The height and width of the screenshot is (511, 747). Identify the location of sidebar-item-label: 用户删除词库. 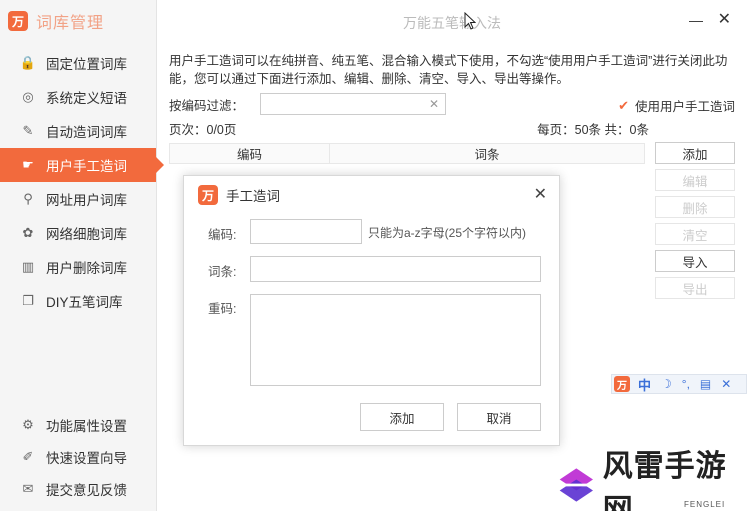
(86, 268).